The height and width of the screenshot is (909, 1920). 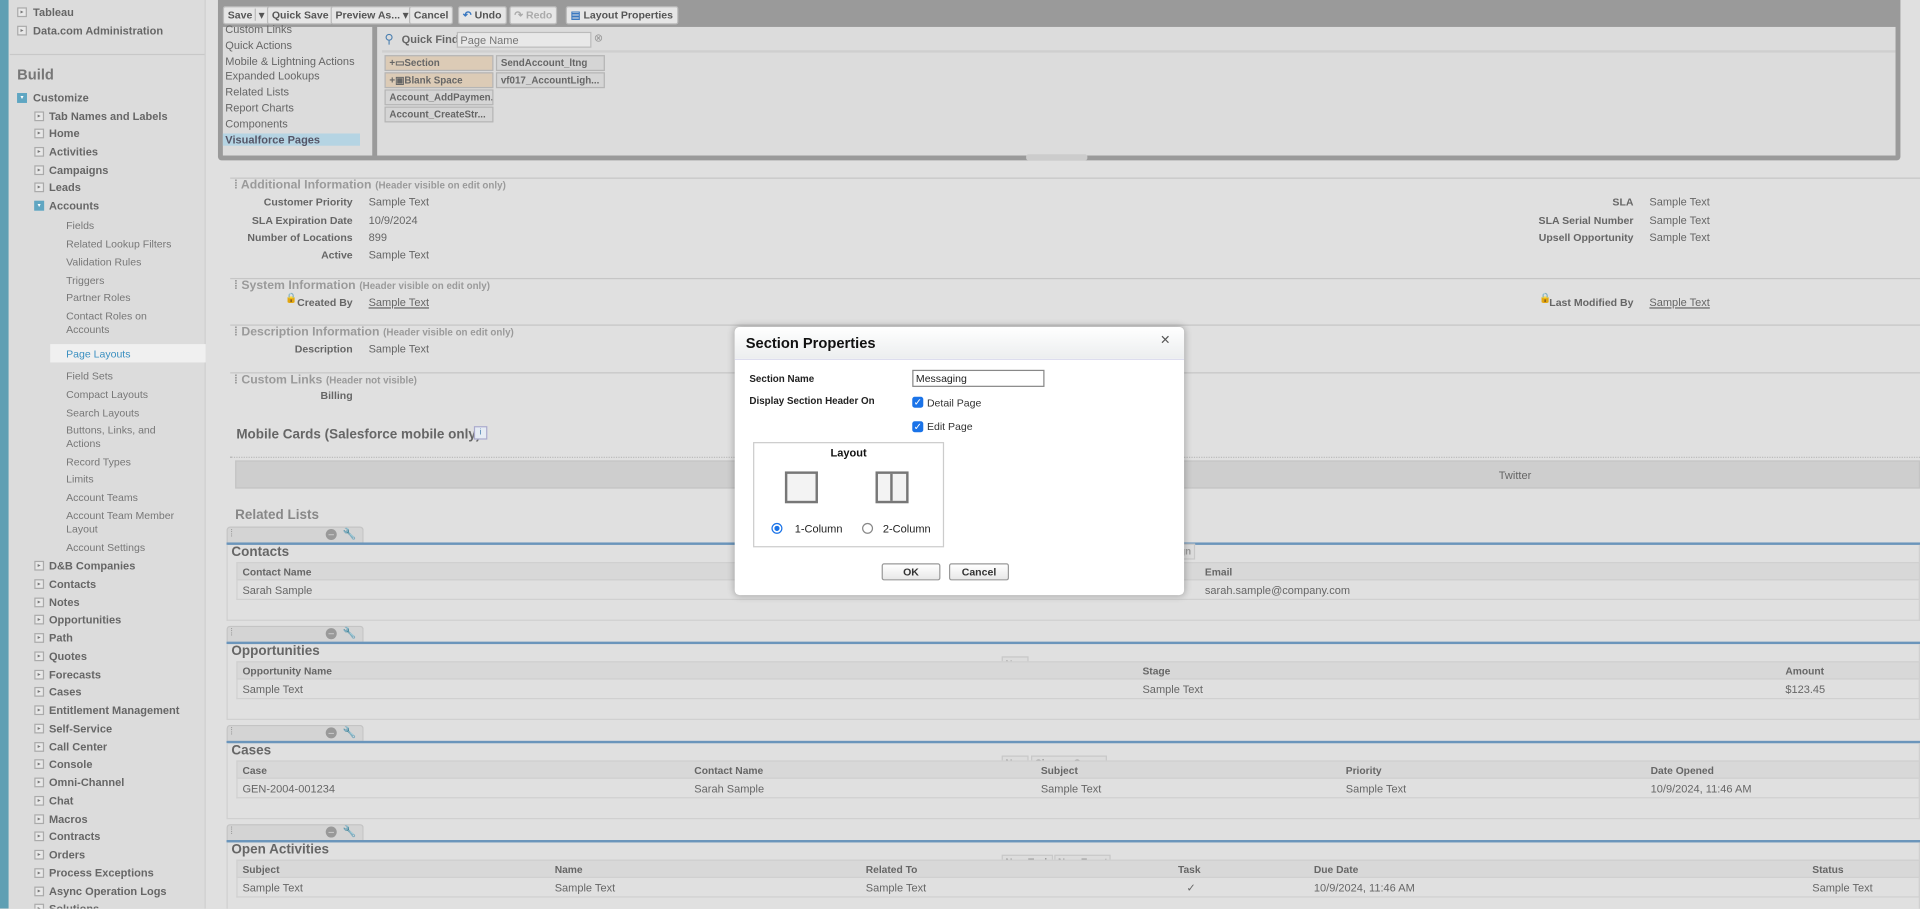 What do you see at coordinates (439, 80) in the screenshot?
I see `palette-item-blank-space: +▣Blank Space` at bounding box center [439, 80].